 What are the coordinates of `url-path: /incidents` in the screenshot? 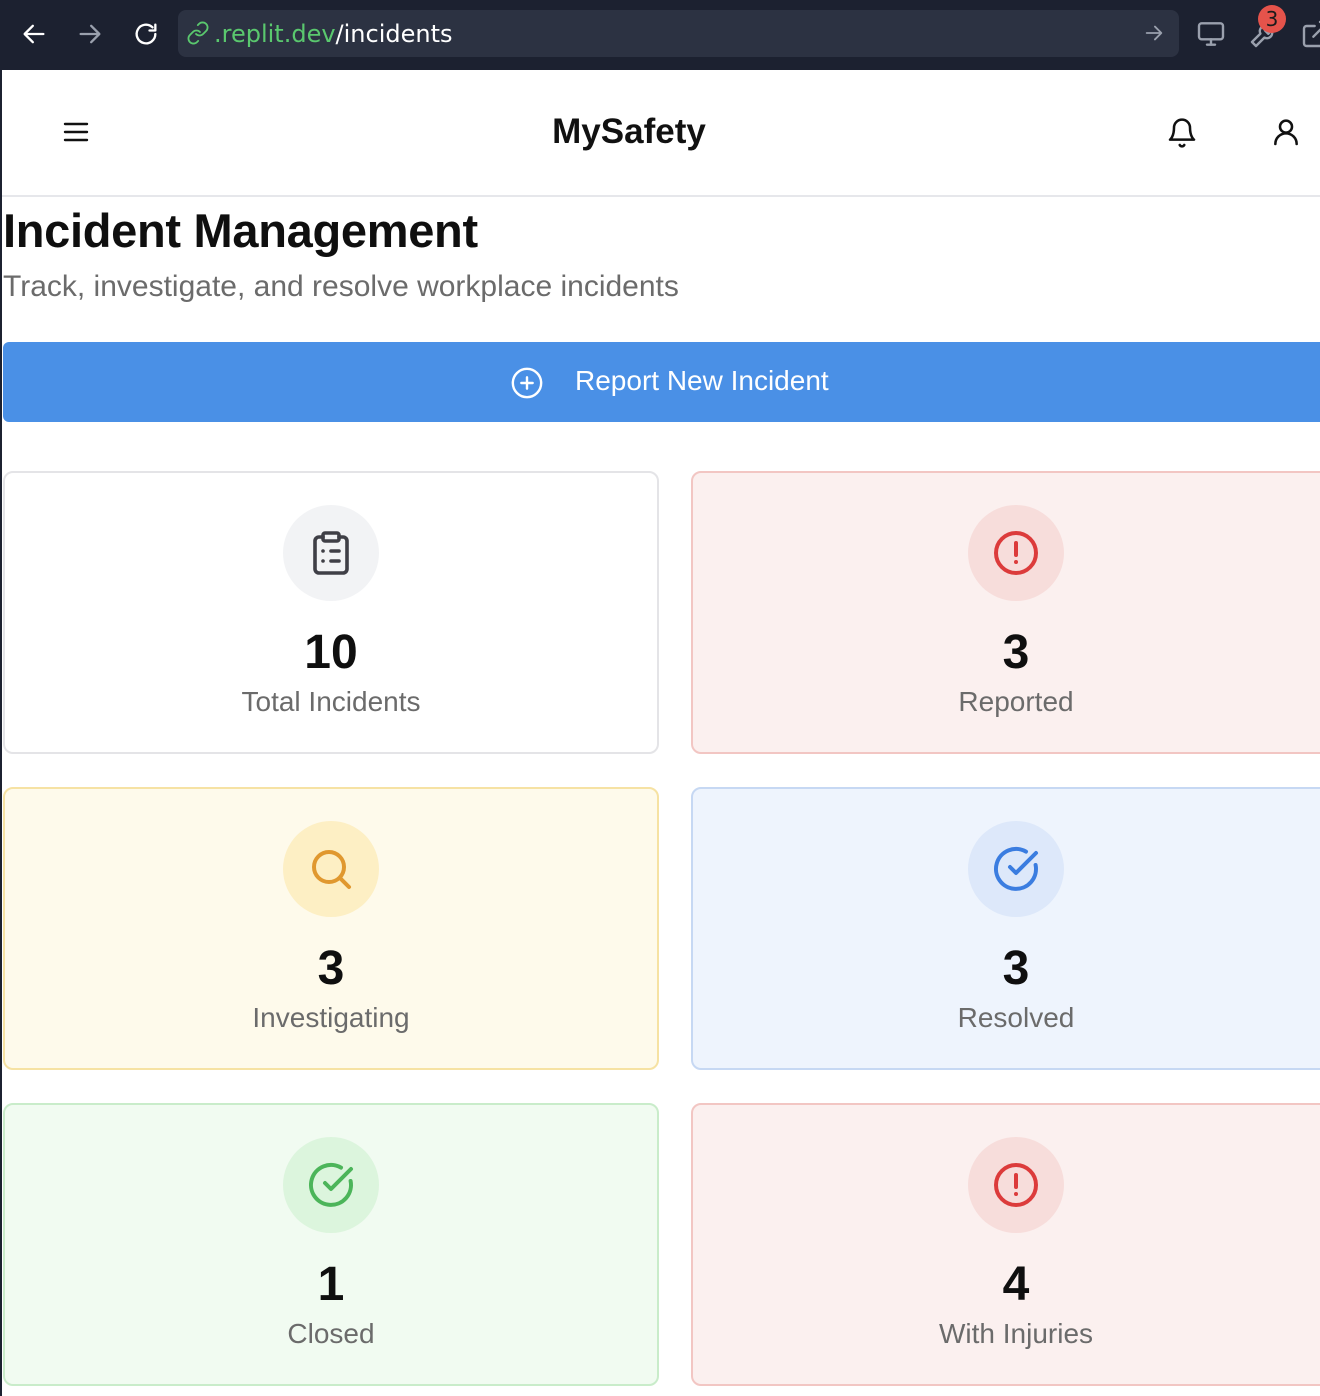 It's located at (394, 34).